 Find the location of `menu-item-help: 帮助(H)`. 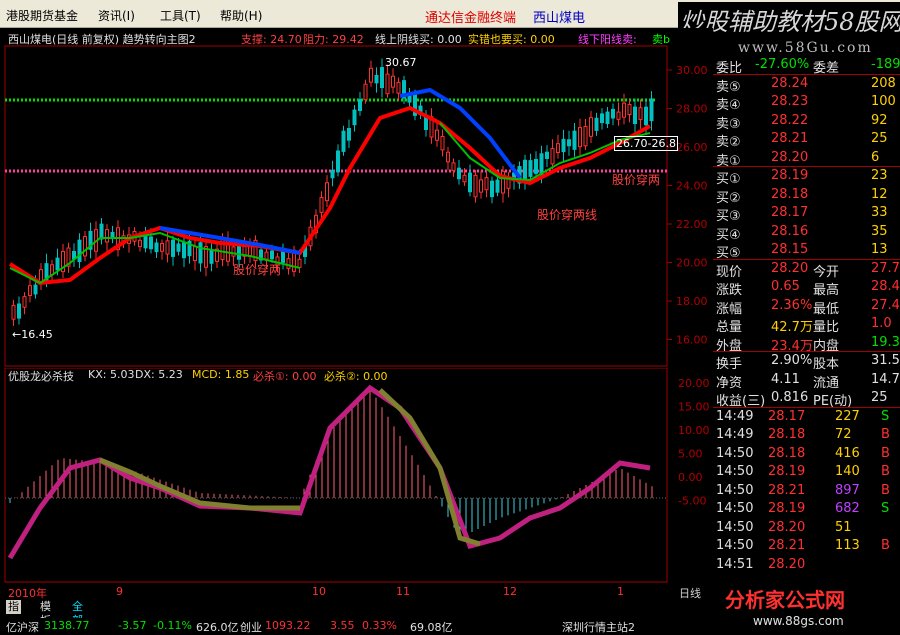

menu-item-help: 帮助(H) is located at coordinates (241, 15).